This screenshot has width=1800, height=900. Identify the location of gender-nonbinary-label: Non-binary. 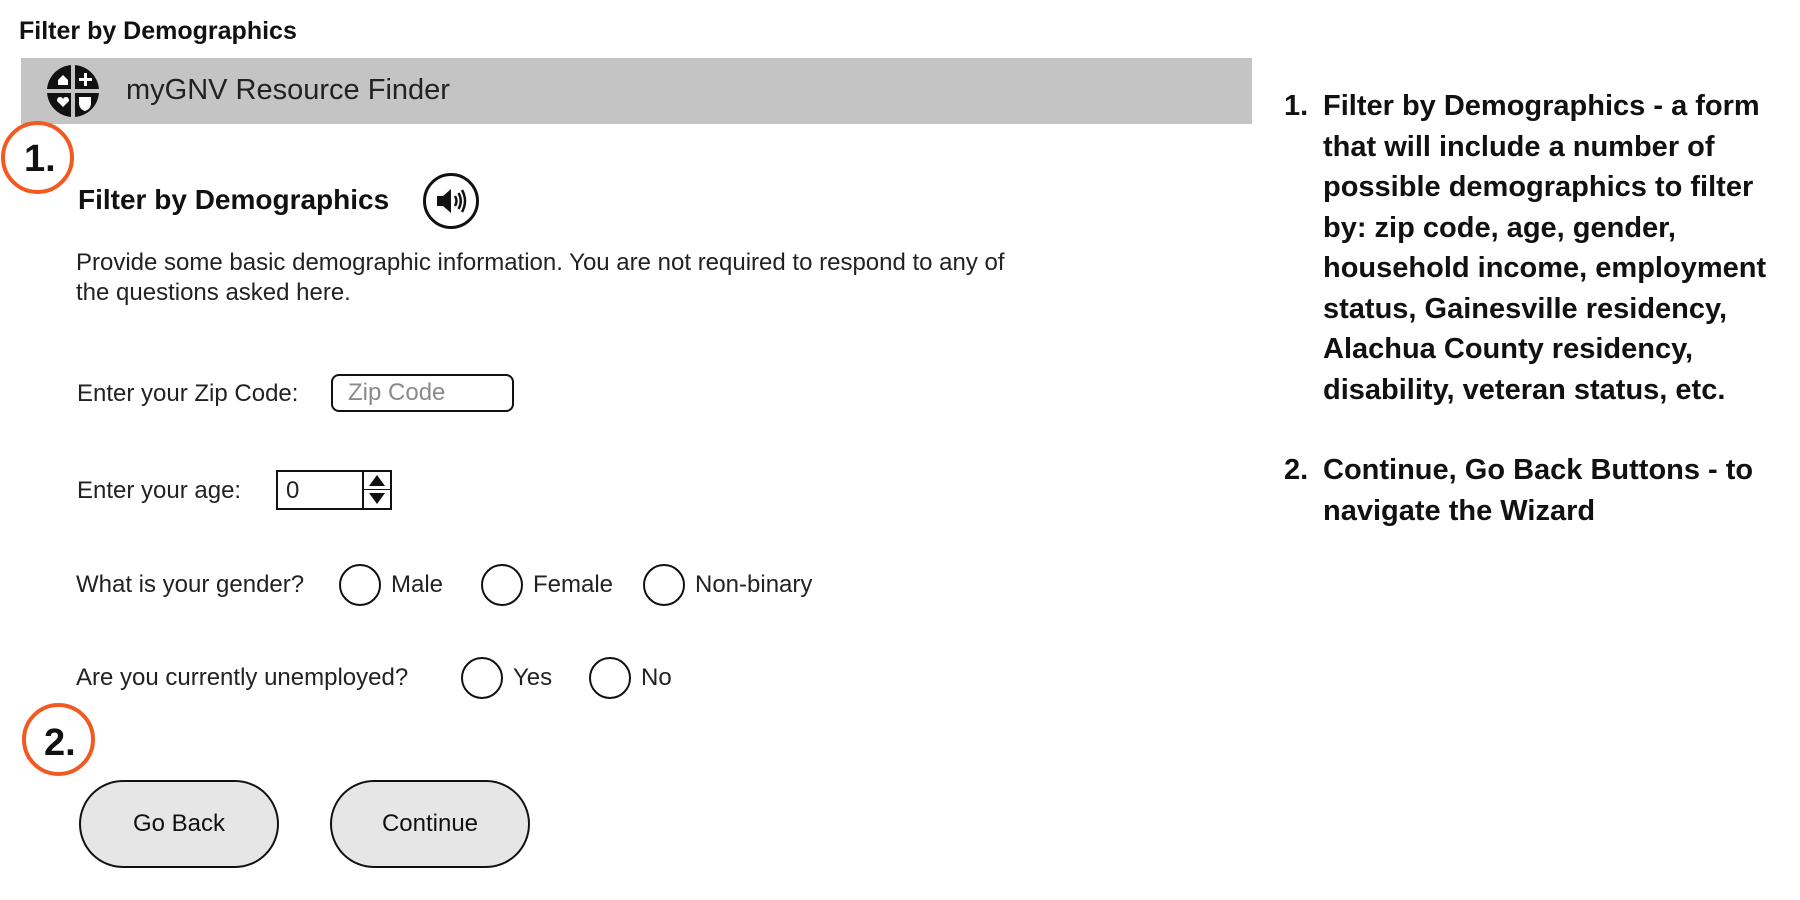
(754, 584).